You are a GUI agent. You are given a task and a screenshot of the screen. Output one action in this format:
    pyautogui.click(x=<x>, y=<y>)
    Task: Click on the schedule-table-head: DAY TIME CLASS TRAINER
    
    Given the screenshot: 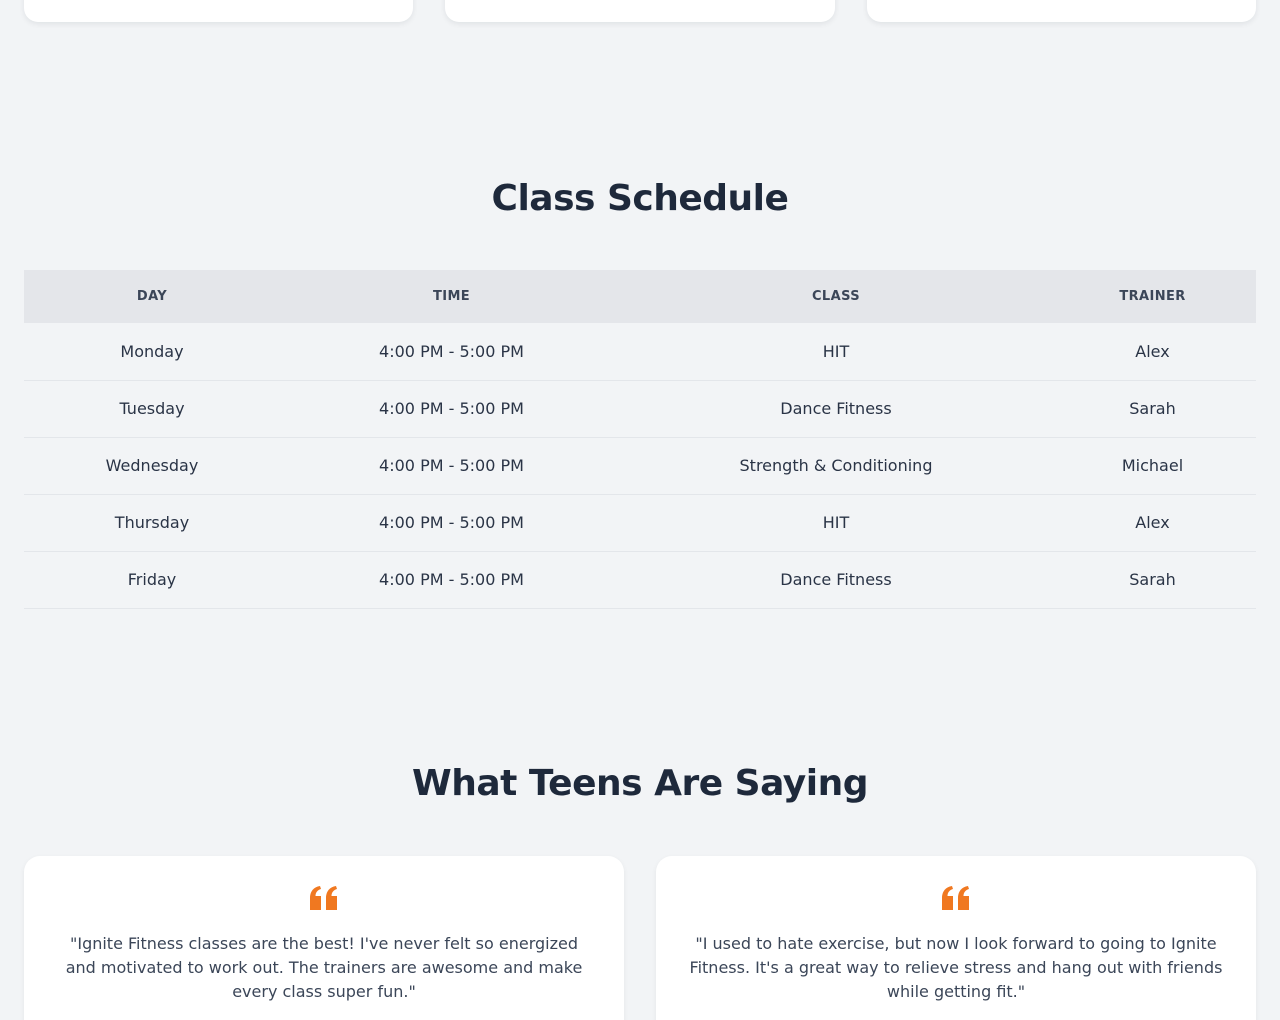 What is the action you would take?
    pyautogui.click(x=640, y=296)
    